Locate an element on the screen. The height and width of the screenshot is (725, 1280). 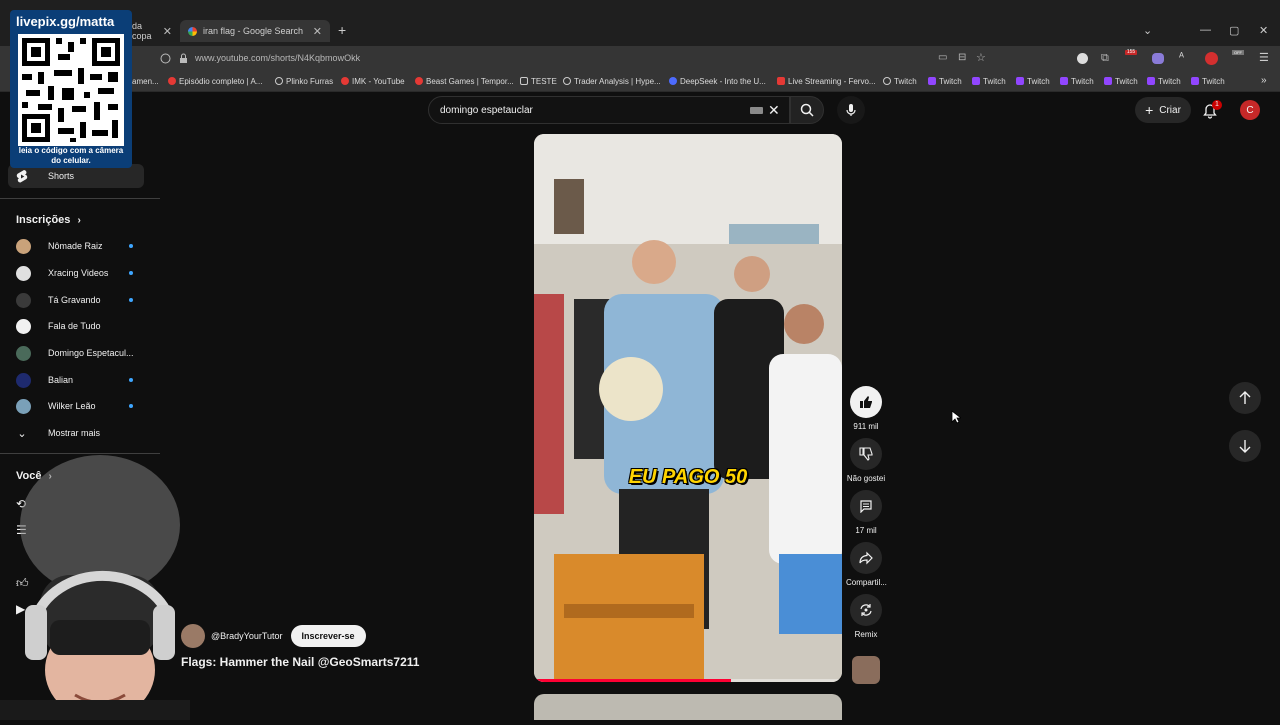
extension-off-badge: OFF is located at coordinates (1238, 52).